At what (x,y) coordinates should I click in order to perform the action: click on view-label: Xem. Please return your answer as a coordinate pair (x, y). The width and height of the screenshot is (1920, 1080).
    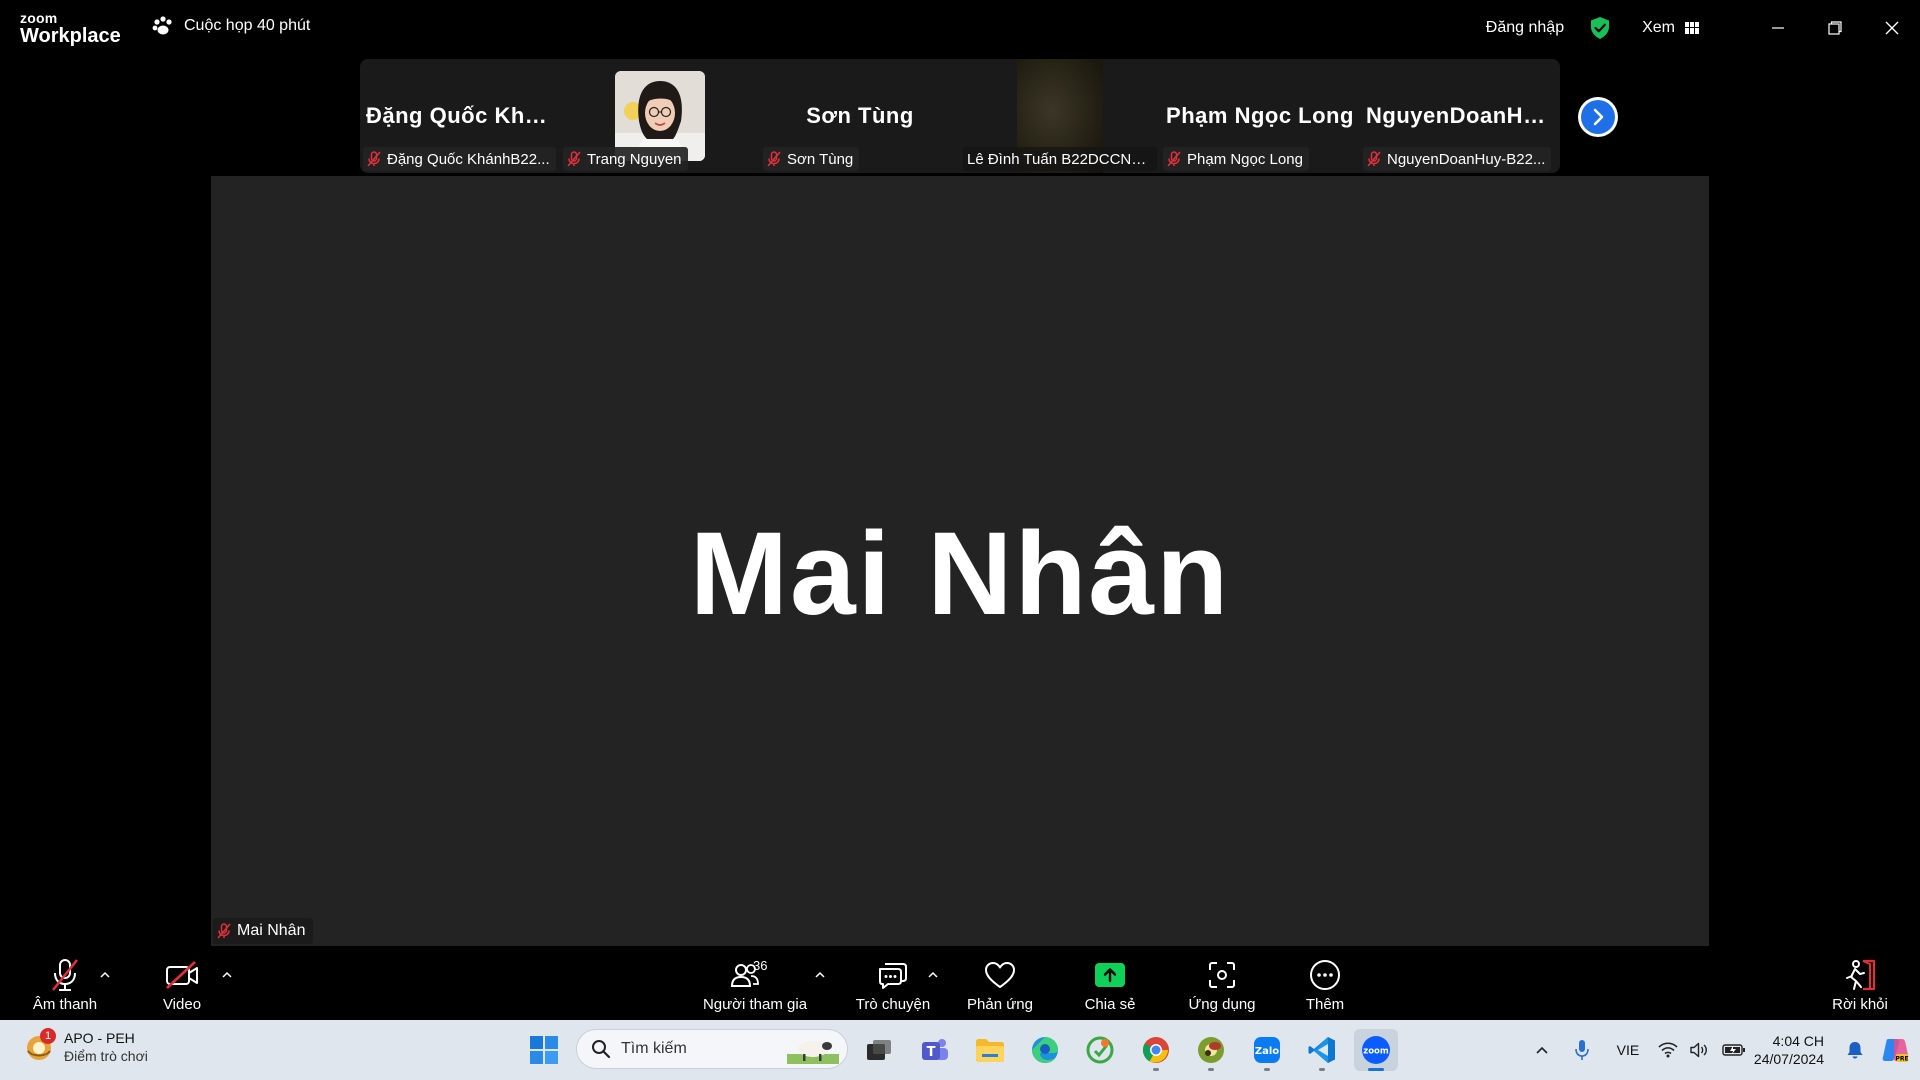
    Looking at the image, I should click on (1658, 27).